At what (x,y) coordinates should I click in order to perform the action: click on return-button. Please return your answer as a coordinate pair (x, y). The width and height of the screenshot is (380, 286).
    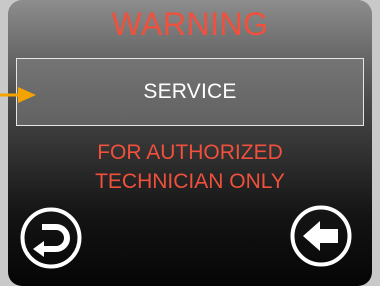
    Looking at the image, I should click on (51, 238).